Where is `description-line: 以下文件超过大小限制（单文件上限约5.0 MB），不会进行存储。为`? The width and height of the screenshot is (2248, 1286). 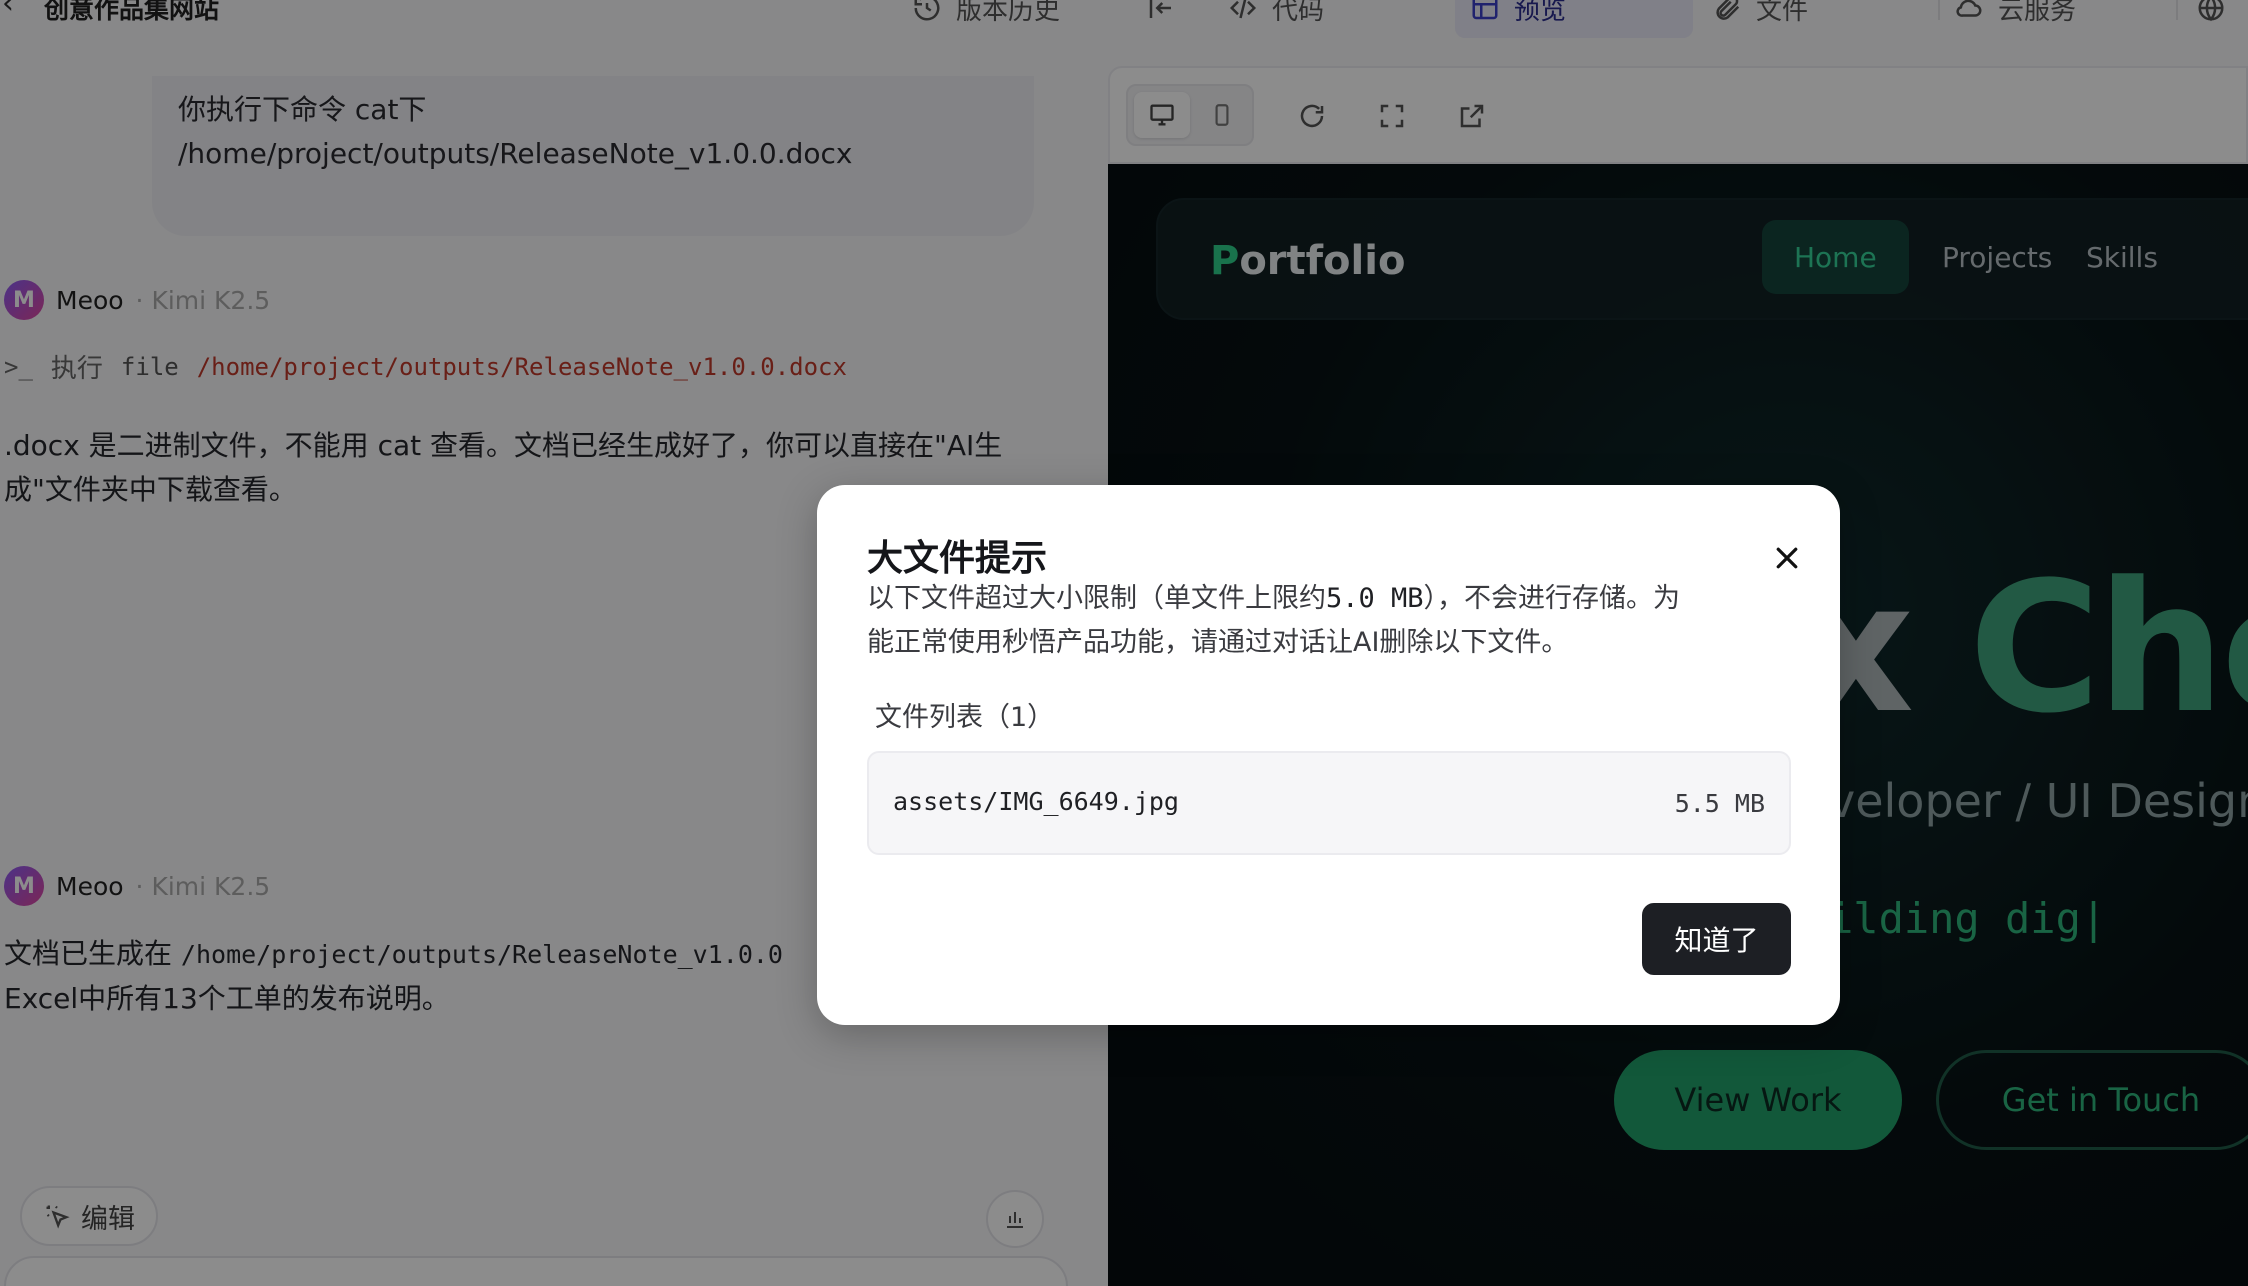 description-line: 以下文件超过大小限制（单文件上限约5.0 MB），不会进行存储。为 is located at coordinates (1317, 599).